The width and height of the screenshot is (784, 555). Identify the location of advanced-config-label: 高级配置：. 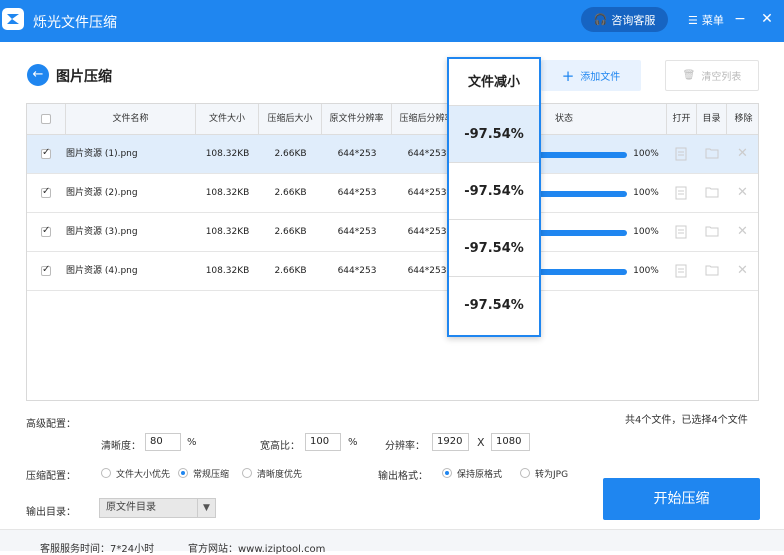
(51, 424).